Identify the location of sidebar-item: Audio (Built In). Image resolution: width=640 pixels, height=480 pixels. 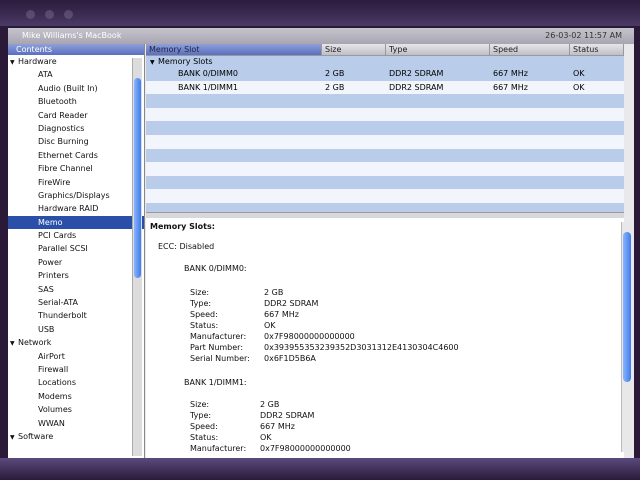
(76, 88).